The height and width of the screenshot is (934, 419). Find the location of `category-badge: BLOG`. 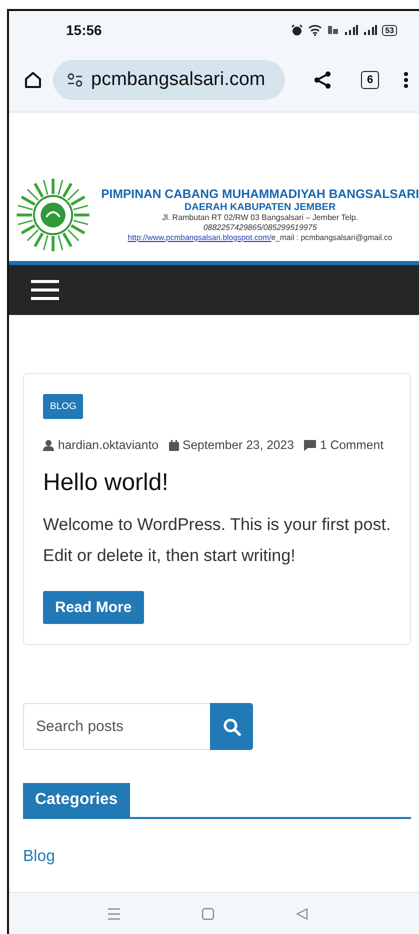

category-badge: BLOG is located at coordinates (63, 406).